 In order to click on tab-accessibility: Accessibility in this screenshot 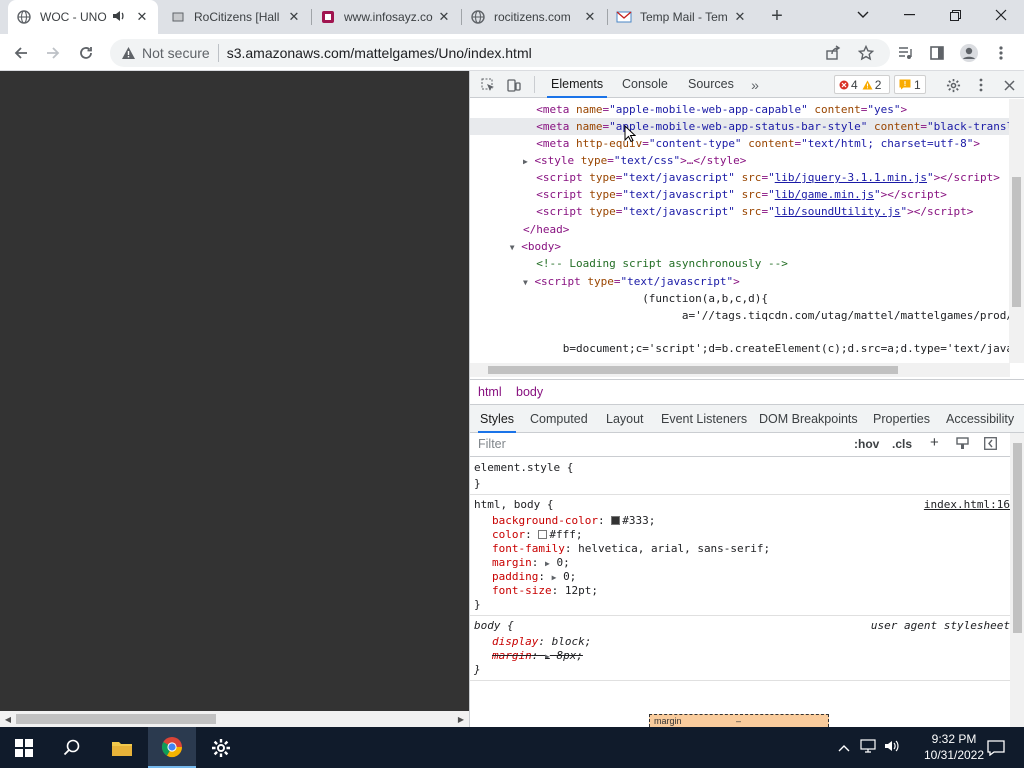, I will do `click(980, 419)`.